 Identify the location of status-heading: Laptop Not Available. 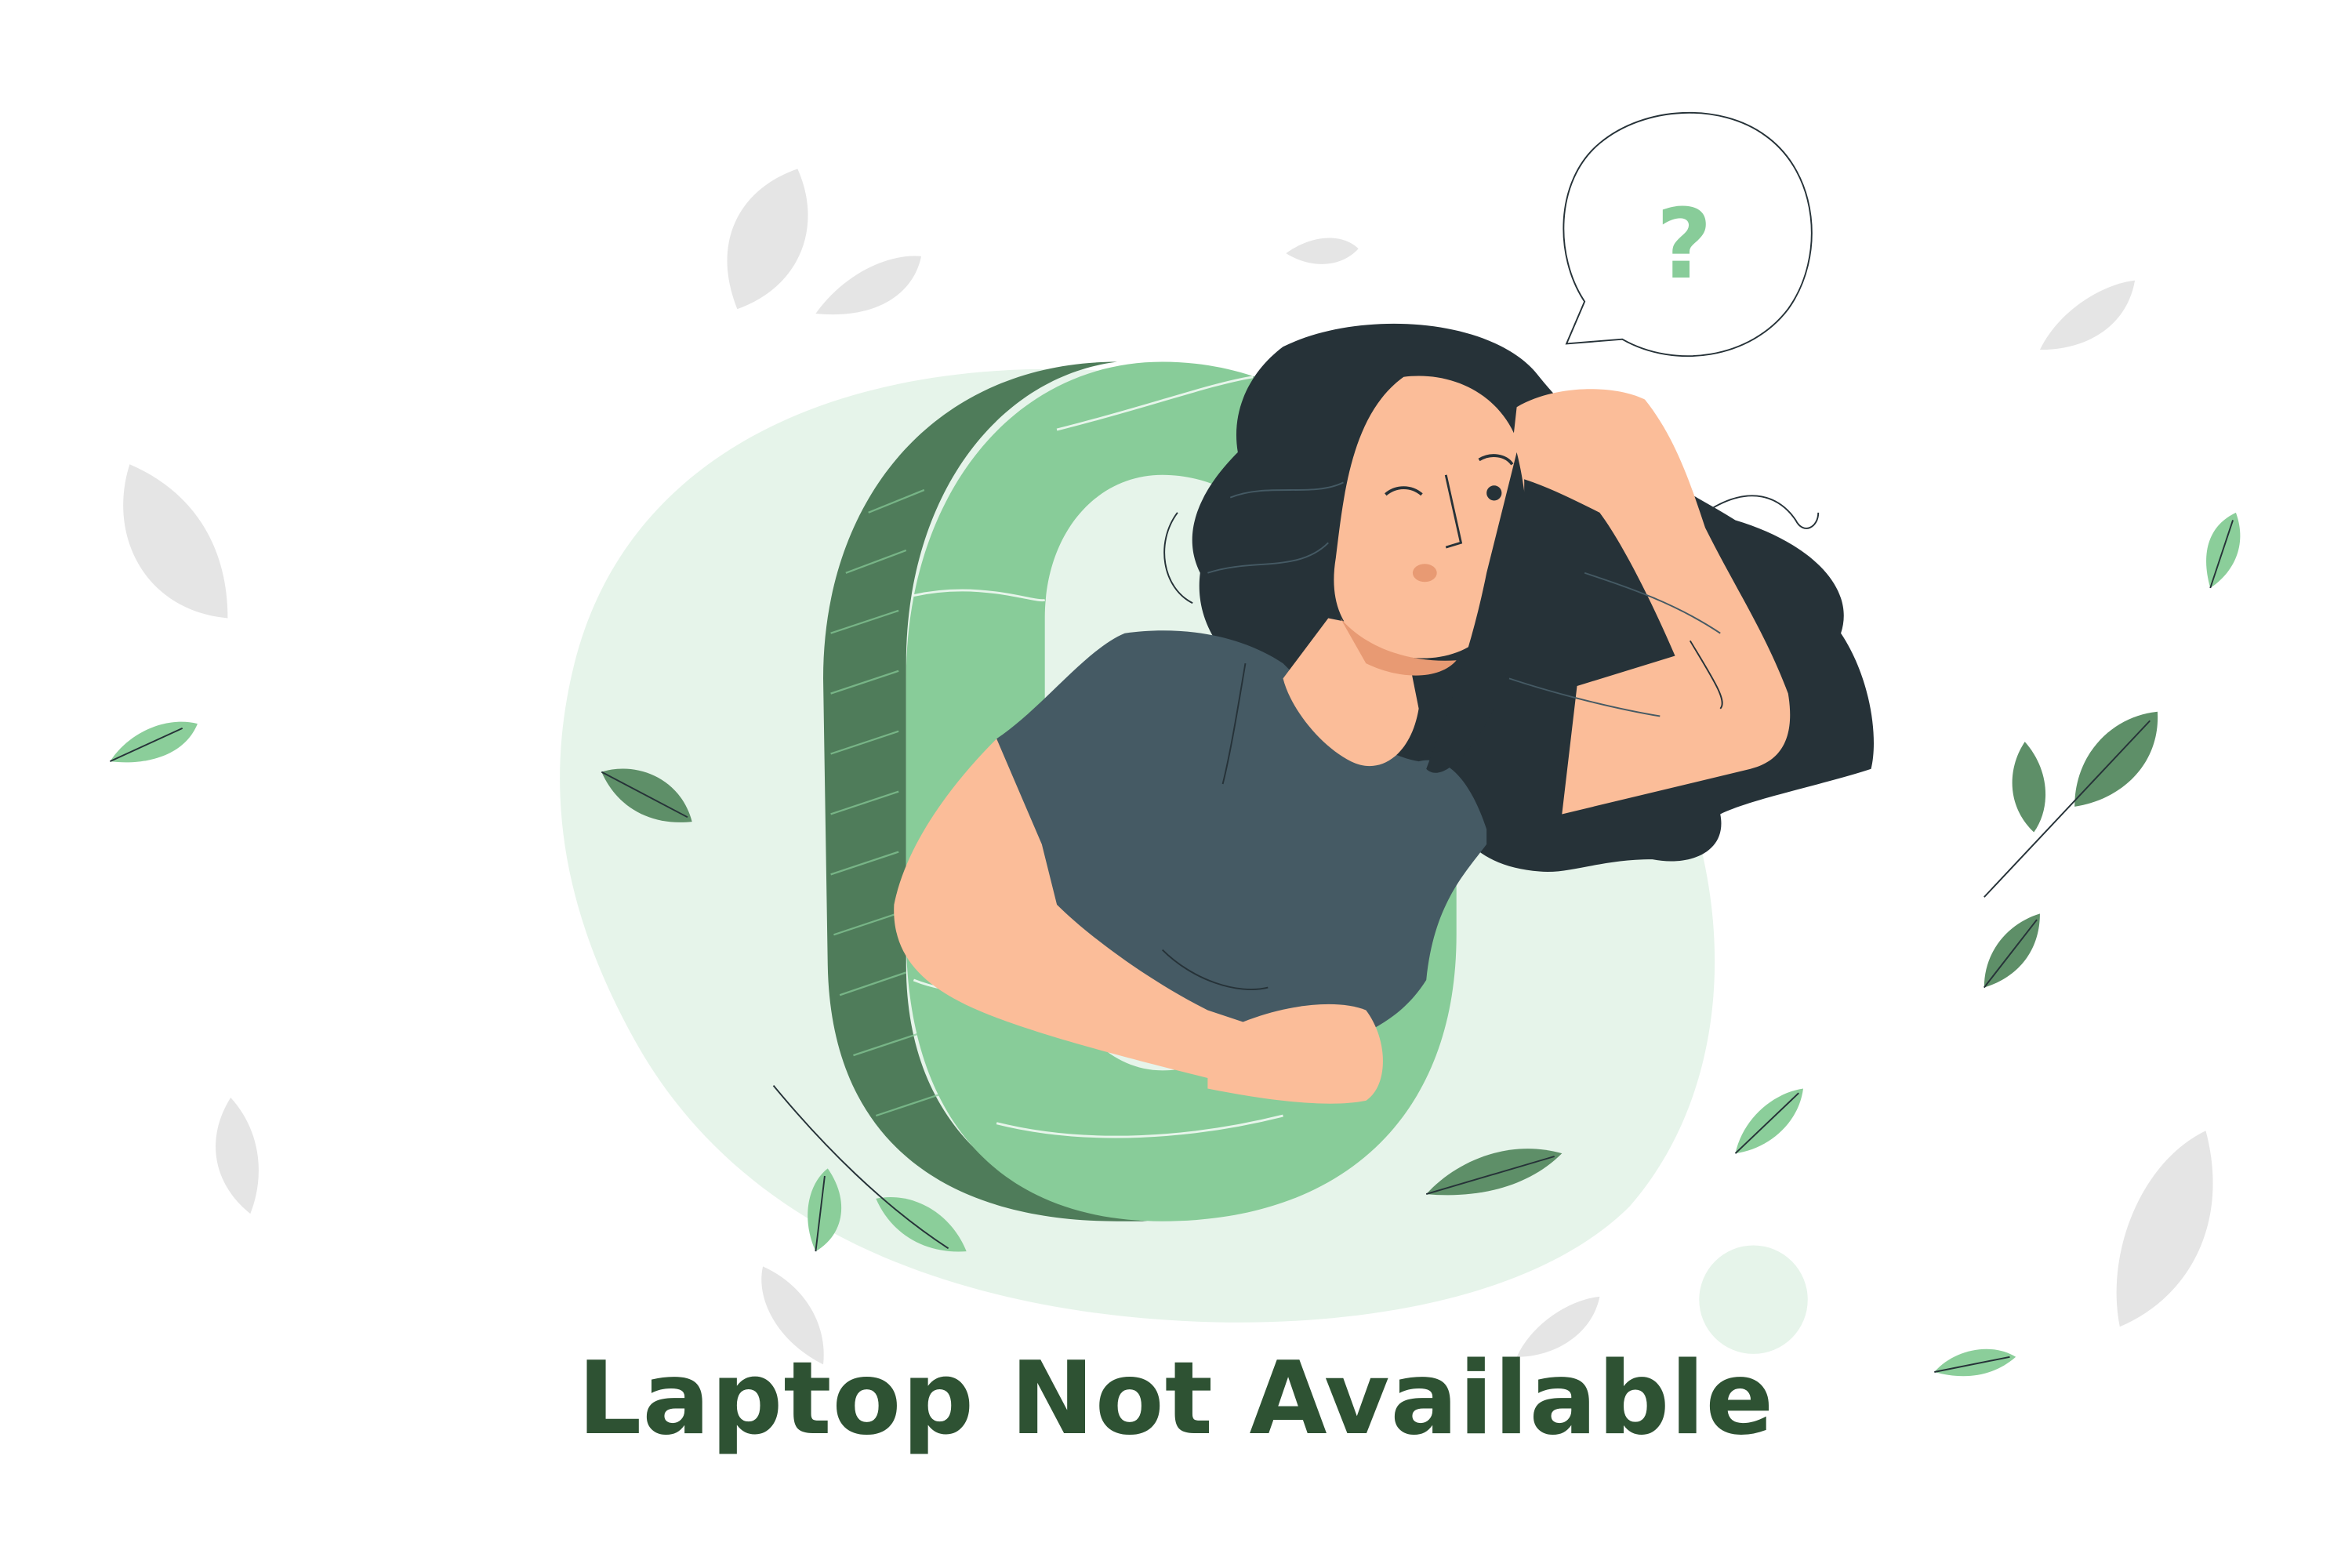
(1176, 1399).